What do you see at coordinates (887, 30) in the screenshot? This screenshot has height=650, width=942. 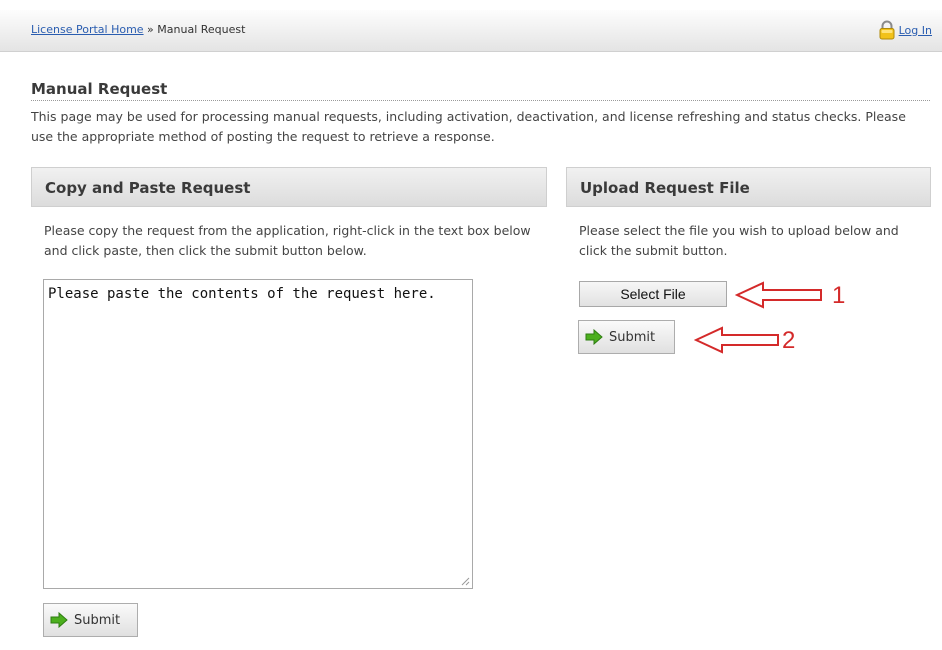 I see `lock-icon` at bounding box center [887, 30].